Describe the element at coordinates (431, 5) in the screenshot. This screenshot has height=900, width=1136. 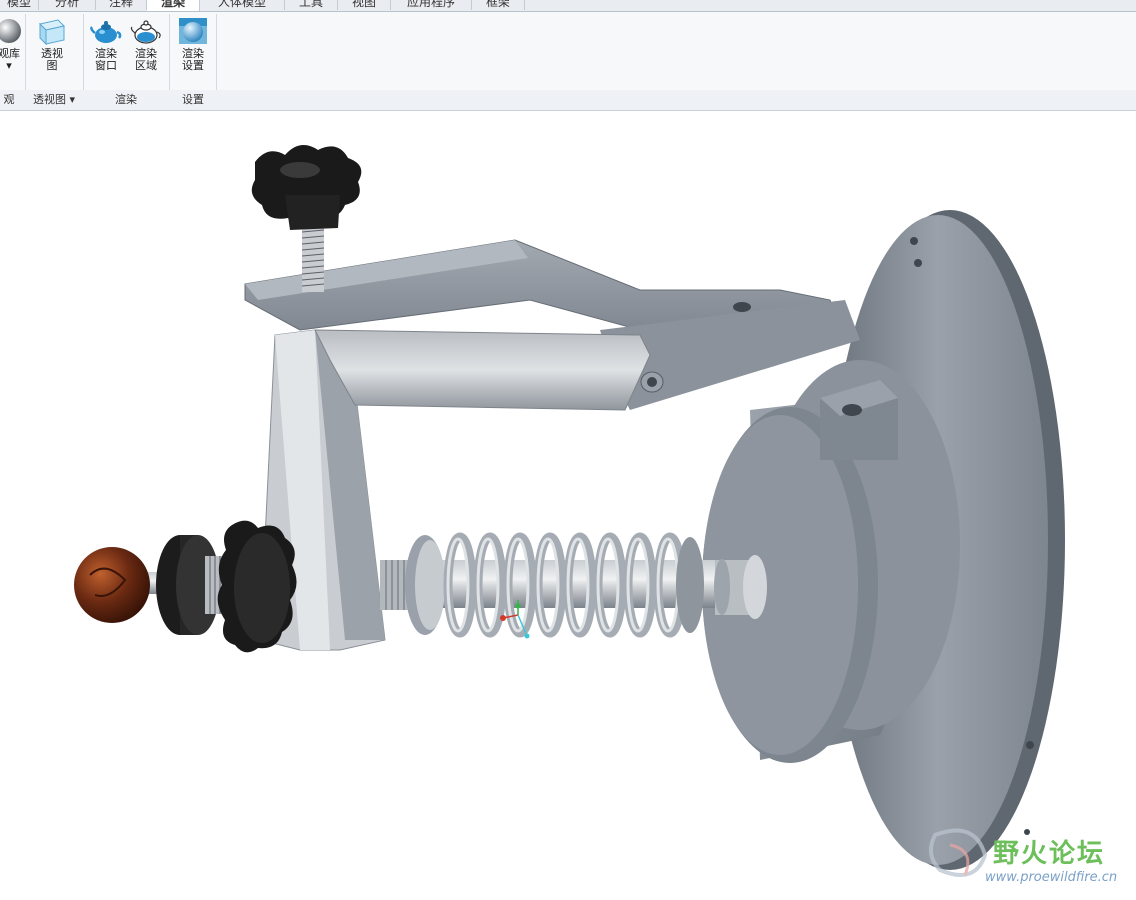
I see `tab-applications: 应用程序` at that location.